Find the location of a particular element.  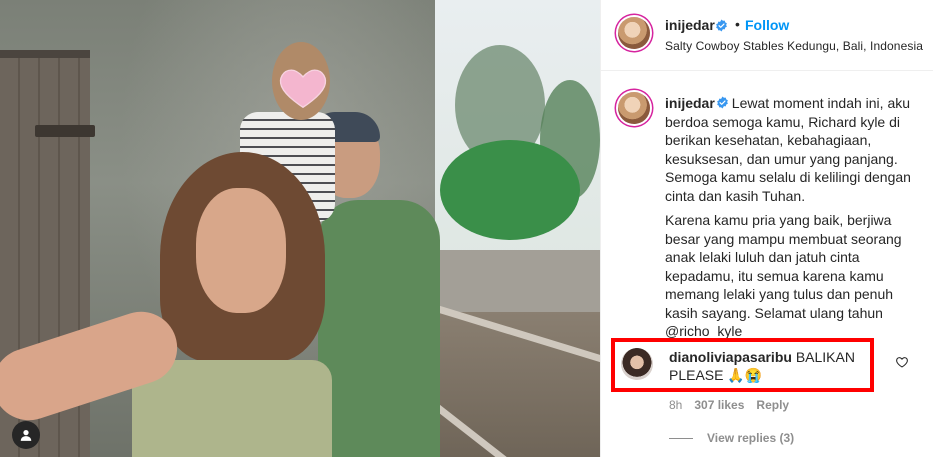

comment-text: dianoliviapasaribu BALIKAN PLEASE 🙏😭 is located at coordinates (769, 366).